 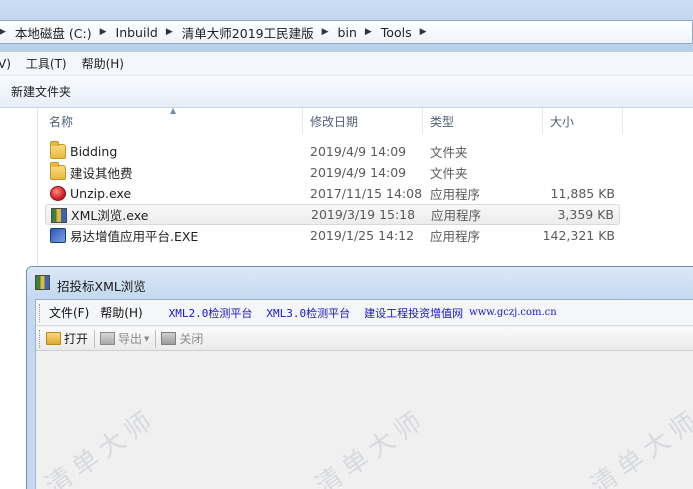 What do you see at coordinates (136, 32) in the screenshot?
I see `breadcrumb-label: Inbuild` at bounding box center [136, 32].